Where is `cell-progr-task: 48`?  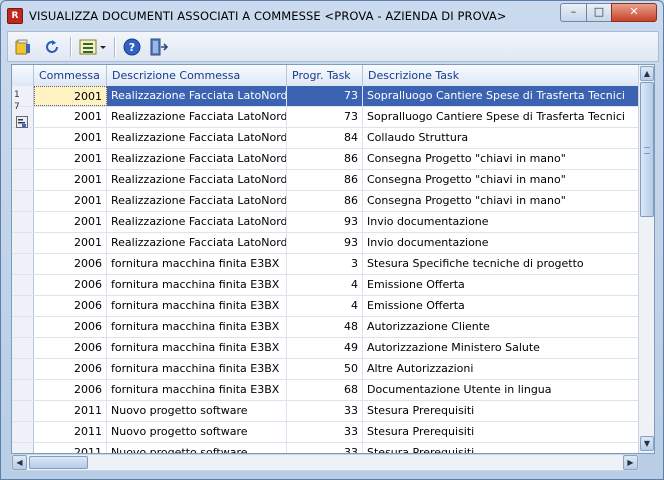
cell-progr-task: 48 is located at coordinates (325, 327).